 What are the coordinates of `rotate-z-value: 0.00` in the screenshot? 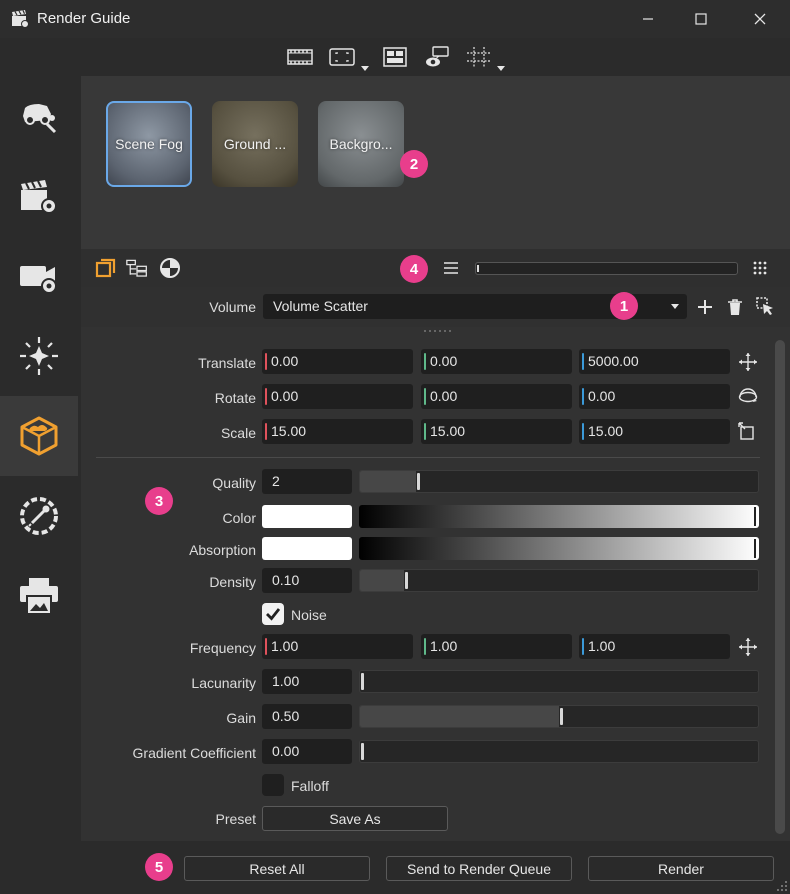 It's located at (602, 396).